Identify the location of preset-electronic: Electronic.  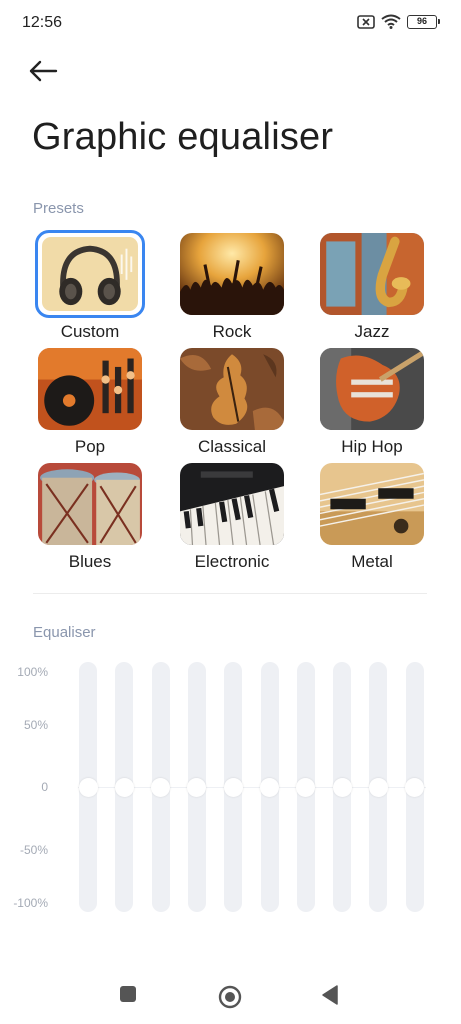
(232, 517).